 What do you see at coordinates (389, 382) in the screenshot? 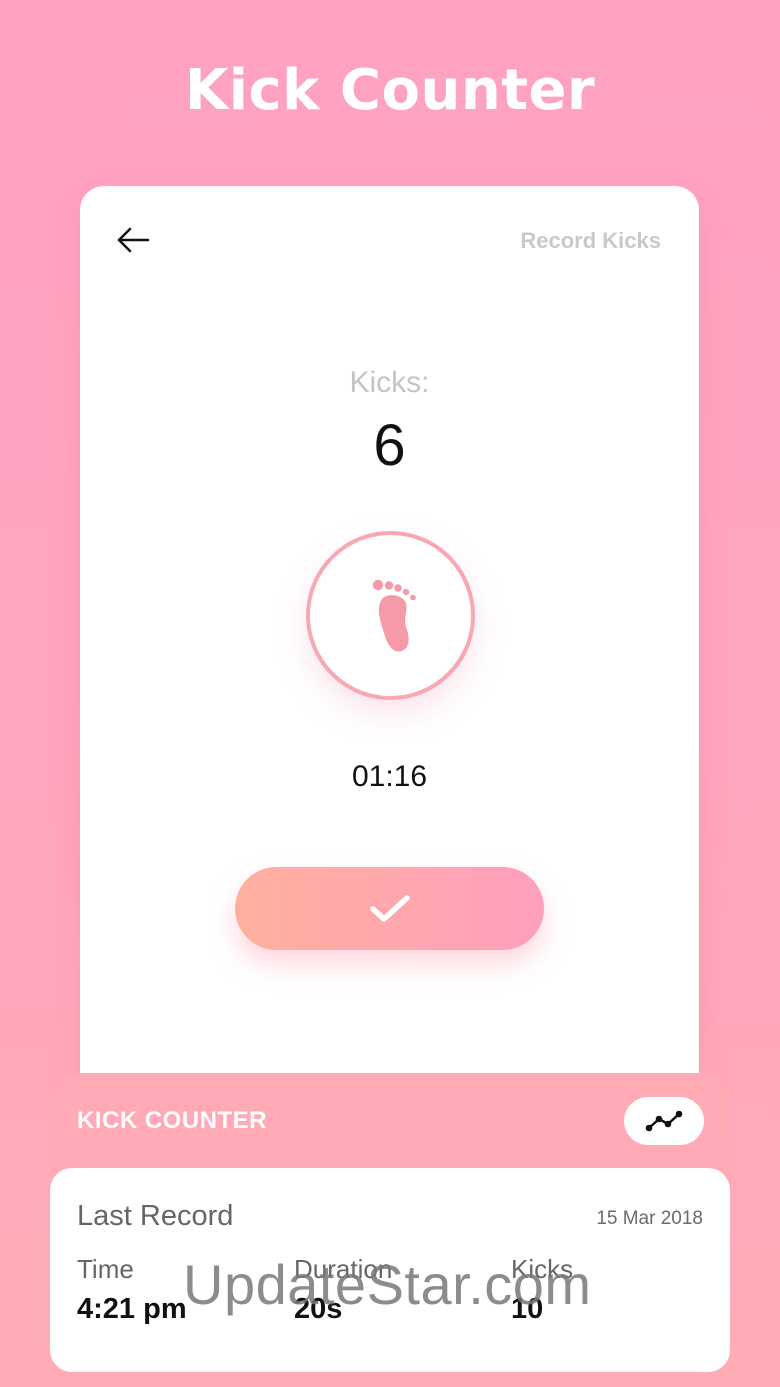
I see `kicks-label: Kicks:` at bounding box center [389, 382].